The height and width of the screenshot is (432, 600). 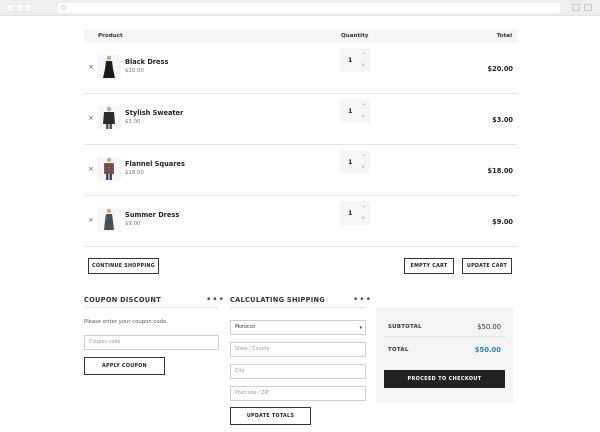 What do you see at coordinates (500, 171) in the screenshot?
I see `line-total: $18.00` at bounding box center [500, 171].